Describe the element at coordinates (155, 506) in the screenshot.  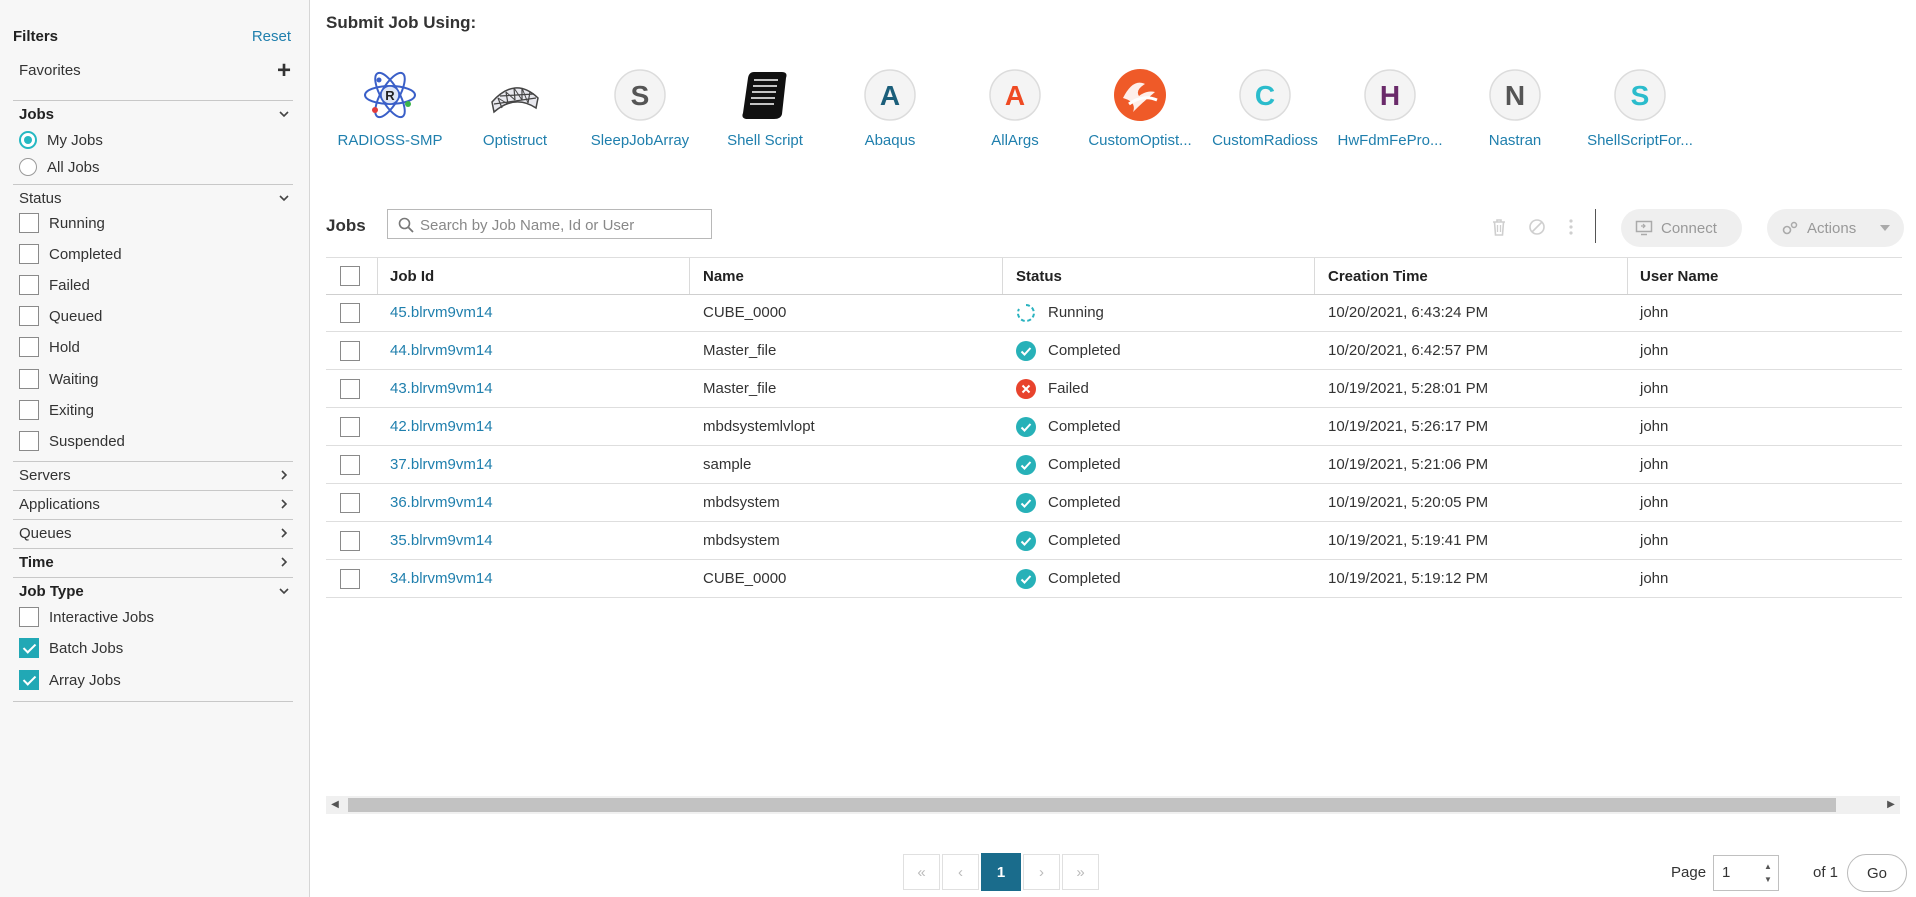
I see `applications-filter-header: Applications` at that location.